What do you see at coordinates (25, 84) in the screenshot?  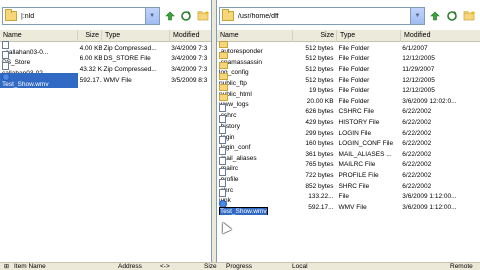 I see `file-name-text: Test_Show.wmv` at bounding box center [25, 84].